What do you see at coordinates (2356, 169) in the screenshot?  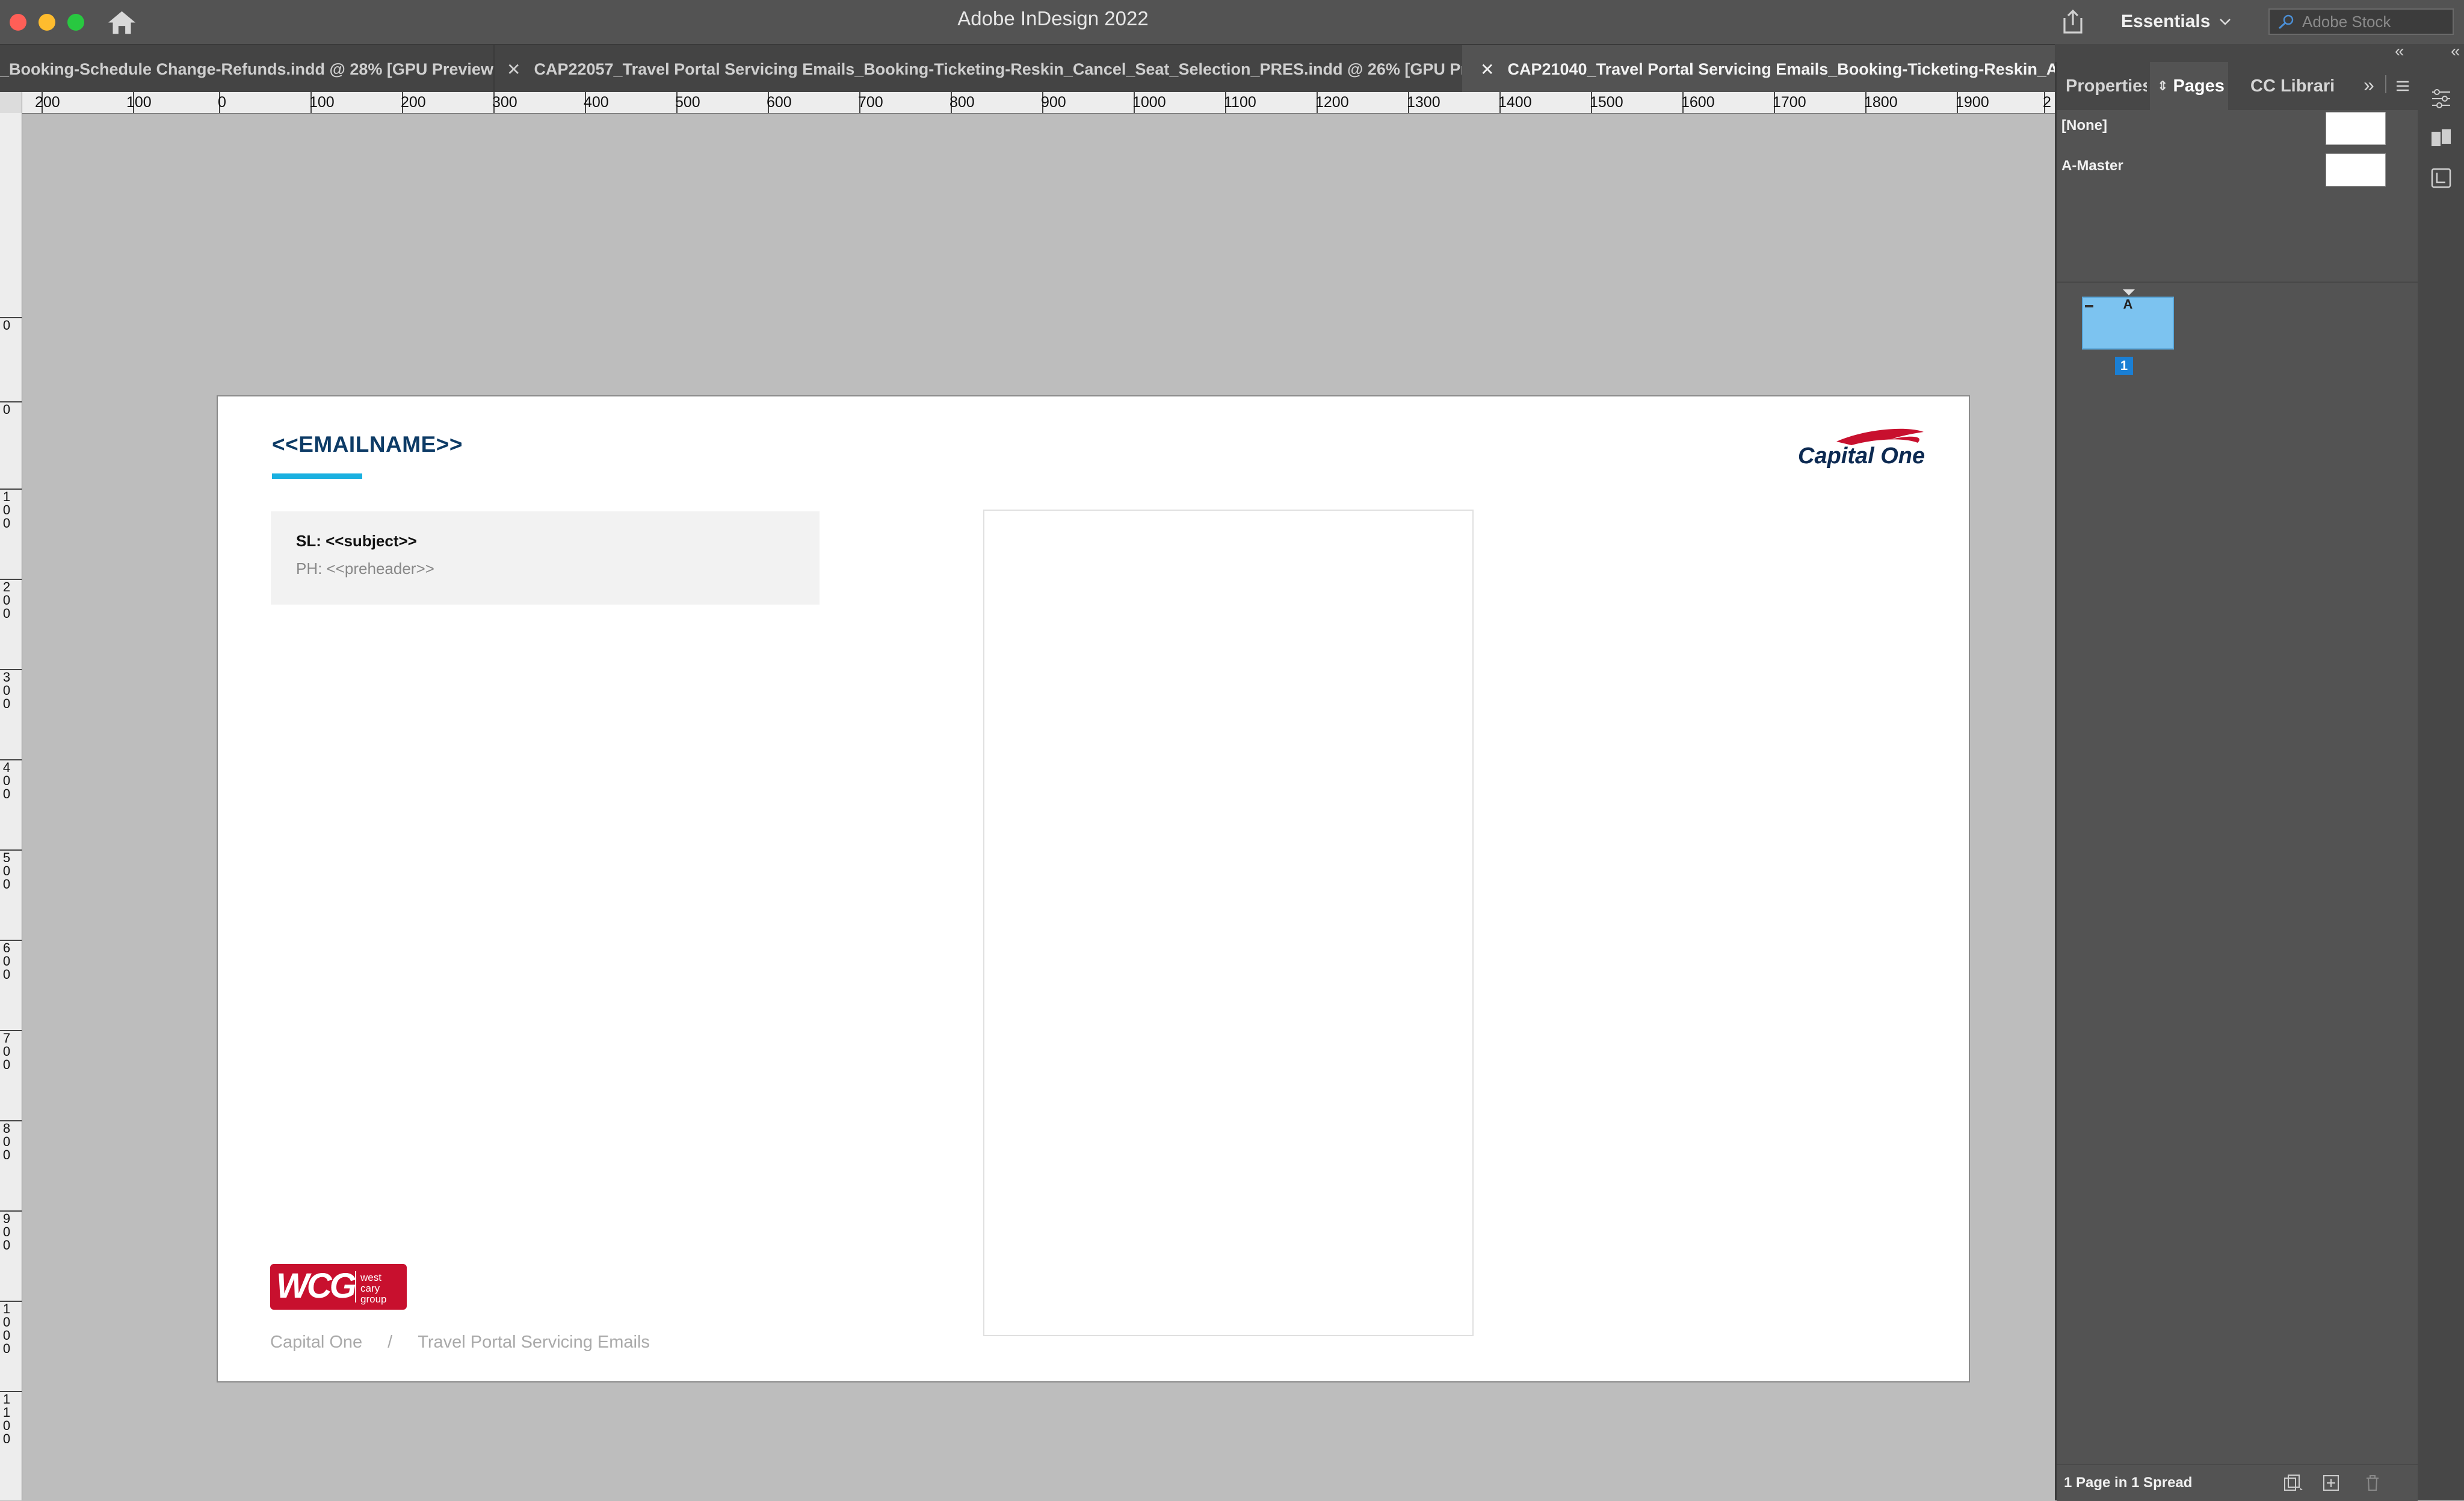 I see `a-master-thumbnail` at bounding box center [2356, 169].